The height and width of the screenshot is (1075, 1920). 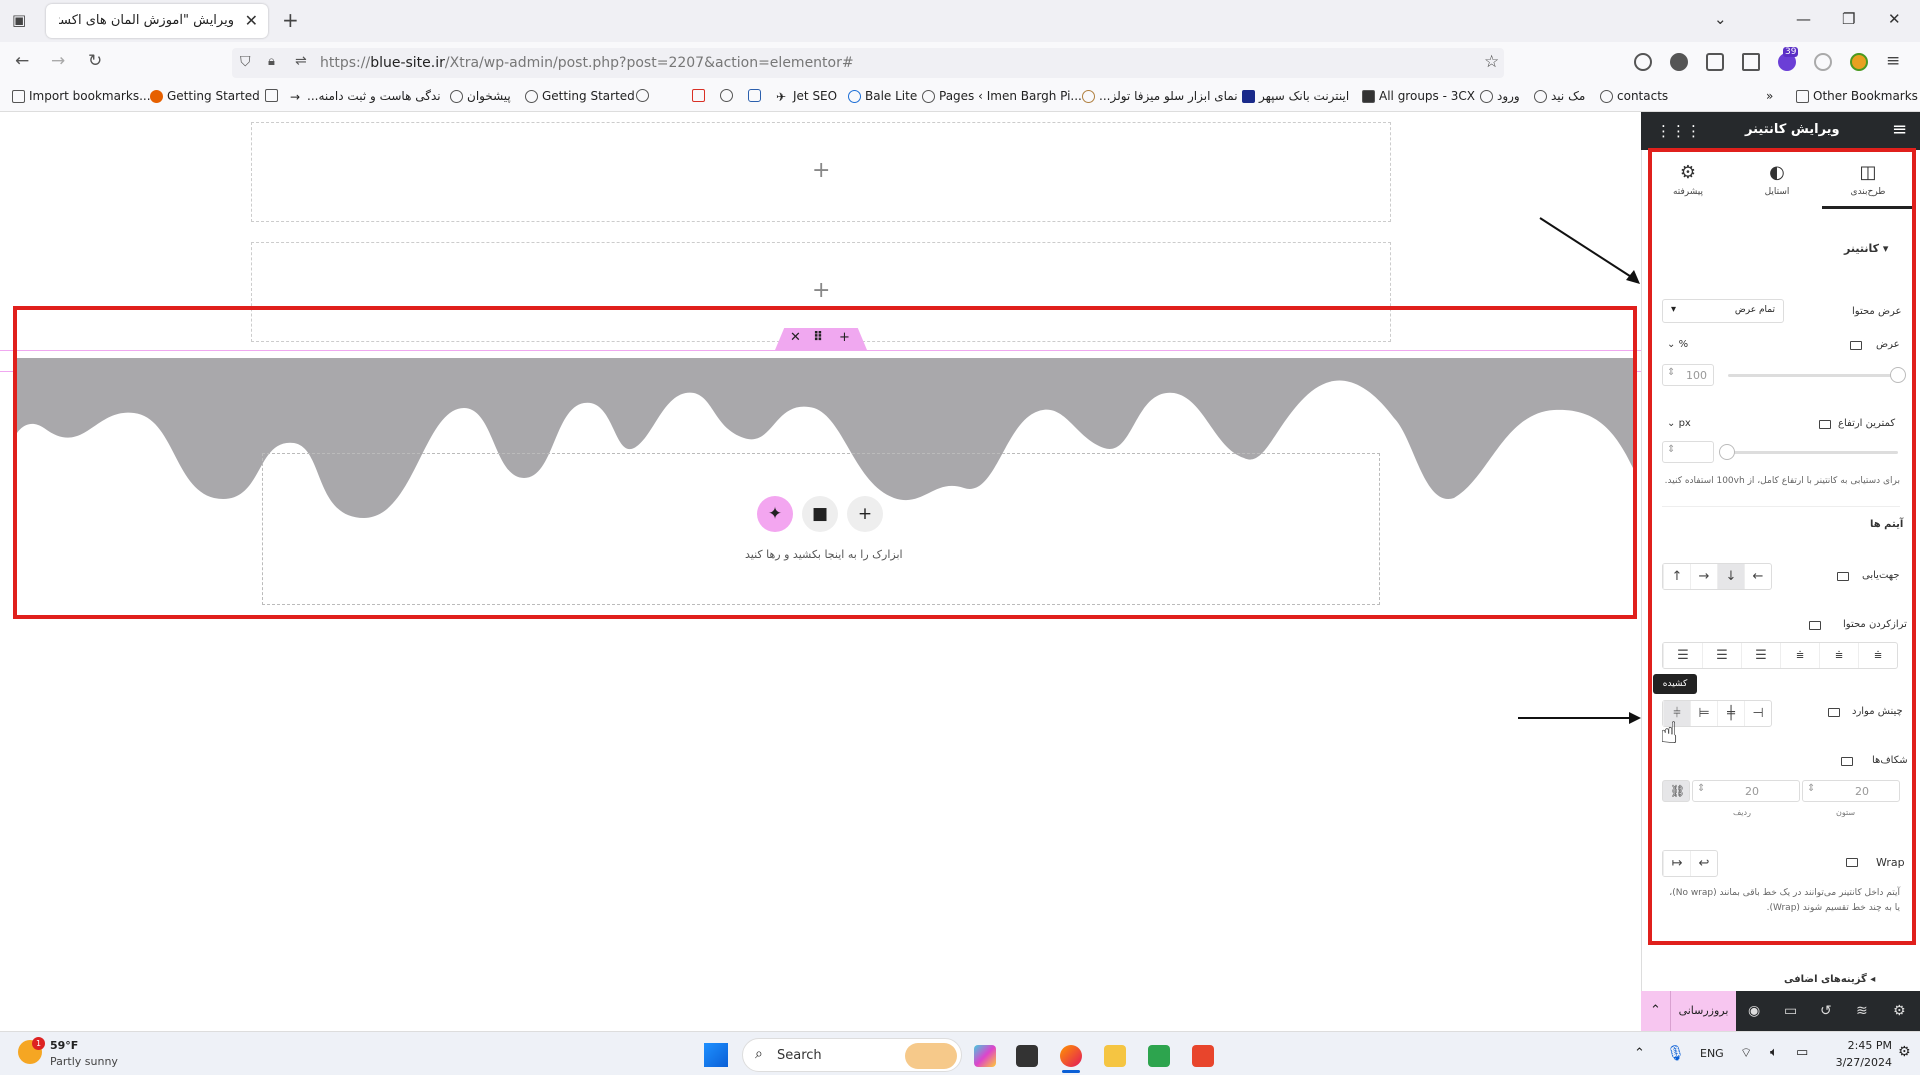 What do you see at coordinates (1774, 1052) in the screenshot?
I see `volume-icon: 🔈︎` at bounding box center [1774, 1052].